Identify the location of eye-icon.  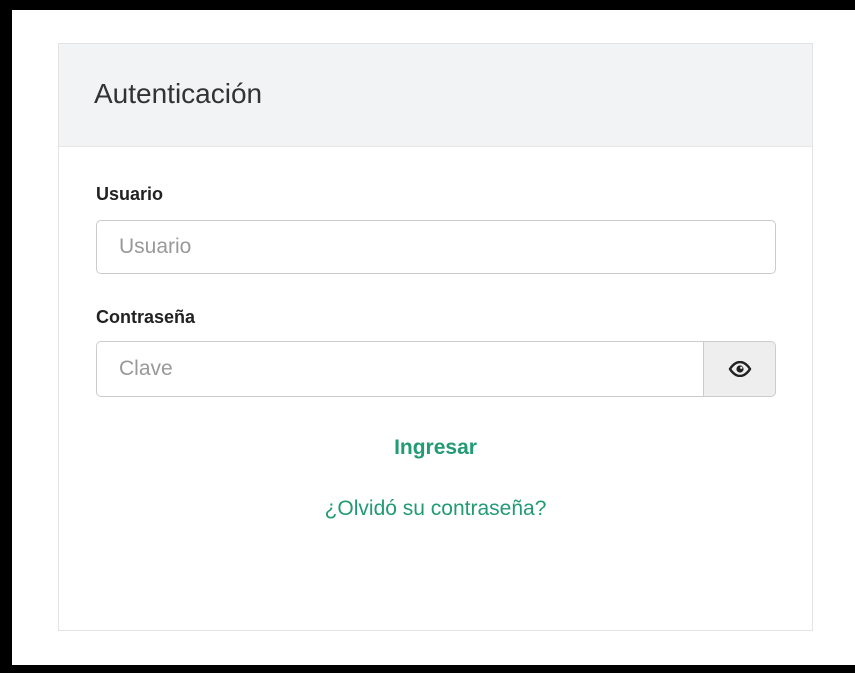
(739, 369).